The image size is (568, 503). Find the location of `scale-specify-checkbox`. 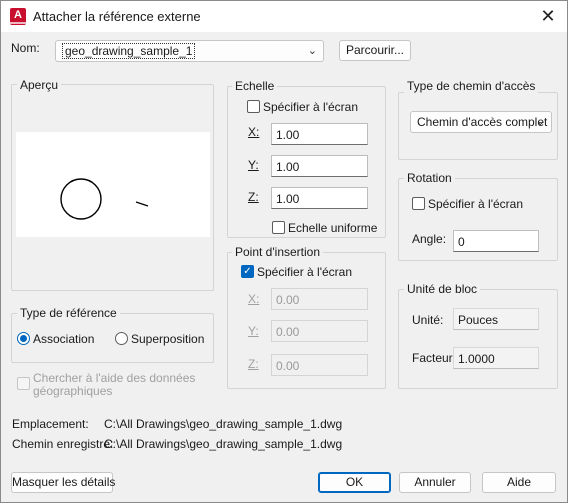

scale-specify-checkbox is located at coordinates (253, 106).